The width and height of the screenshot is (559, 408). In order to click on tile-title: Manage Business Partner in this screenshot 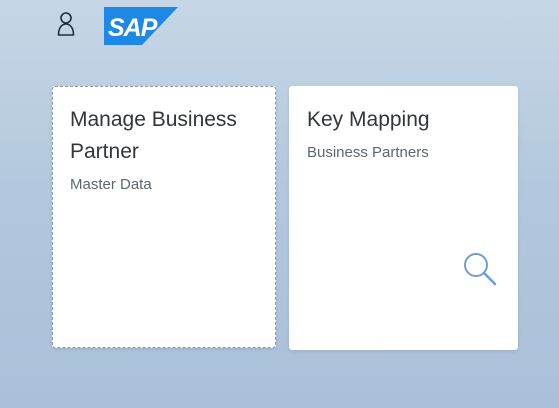, I will do `click(153, 135)`.